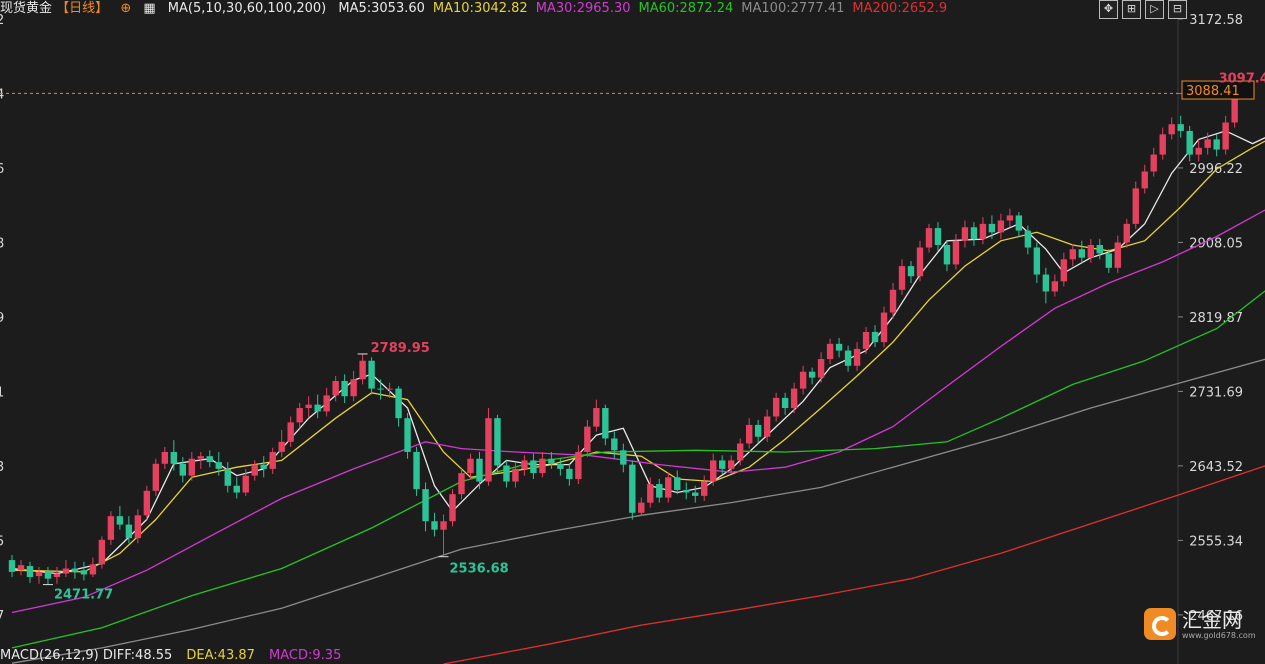 The image size is (1265, 664). I want to click on annotation-low: 2536.68, so click(479, 569).